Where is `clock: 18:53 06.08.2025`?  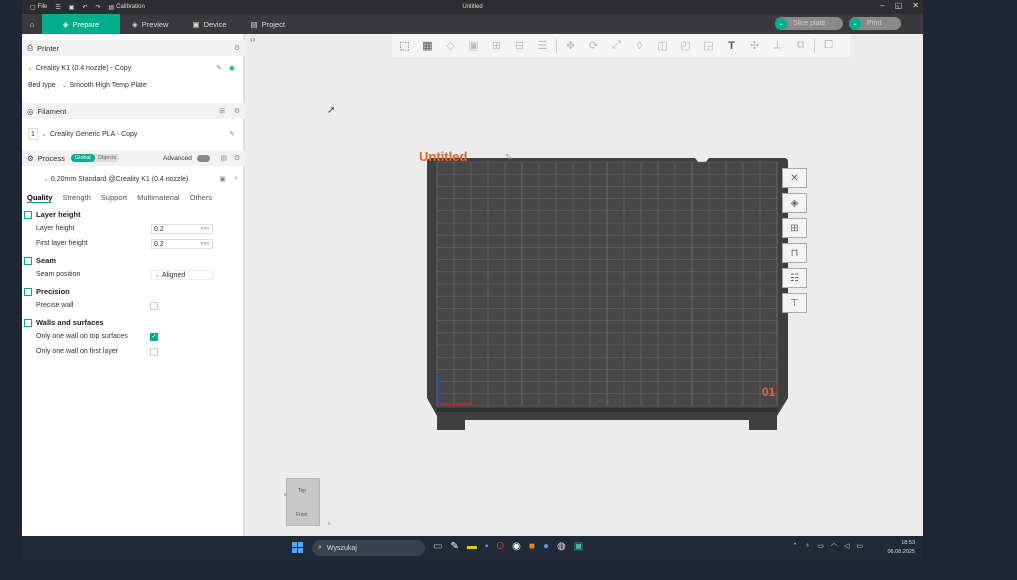 clock: 18:53 06.08.2025 is located at coordinates (901, 548).